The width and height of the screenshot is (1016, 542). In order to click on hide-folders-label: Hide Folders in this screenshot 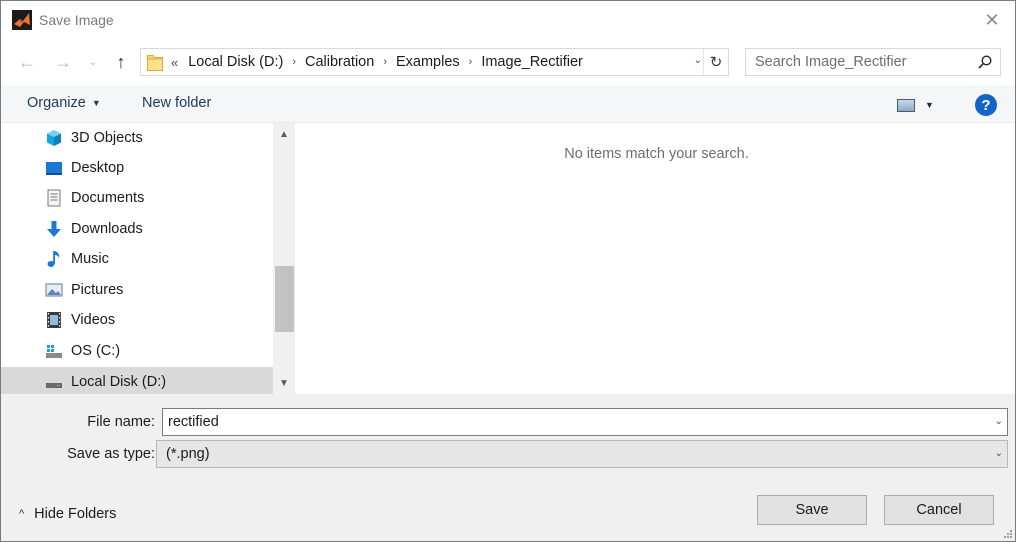, I will do `click(75, 514)`.